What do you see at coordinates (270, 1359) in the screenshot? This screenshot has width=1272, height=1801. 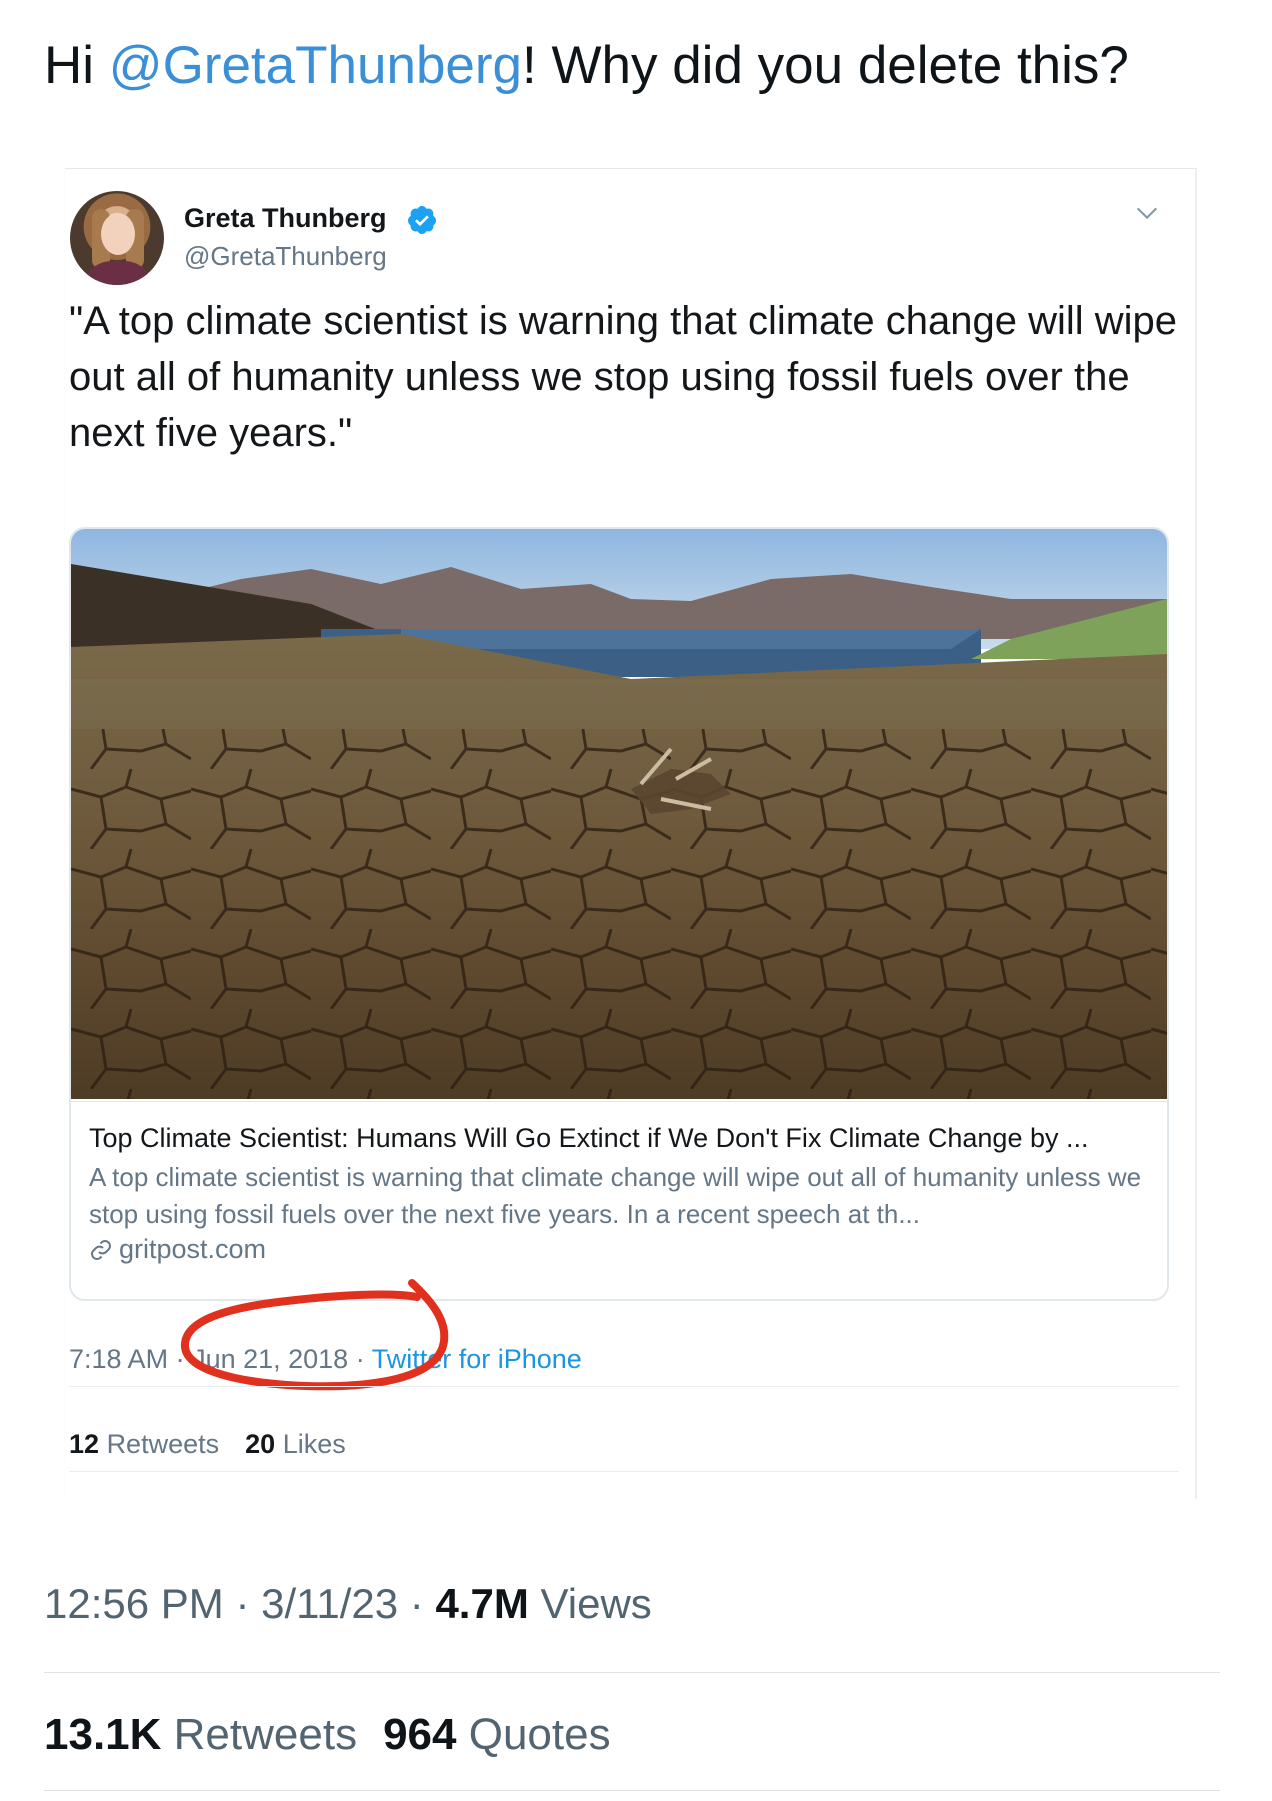 I see `embedded-date: Jun 21, 2018` at bounding box center [270, 1359].